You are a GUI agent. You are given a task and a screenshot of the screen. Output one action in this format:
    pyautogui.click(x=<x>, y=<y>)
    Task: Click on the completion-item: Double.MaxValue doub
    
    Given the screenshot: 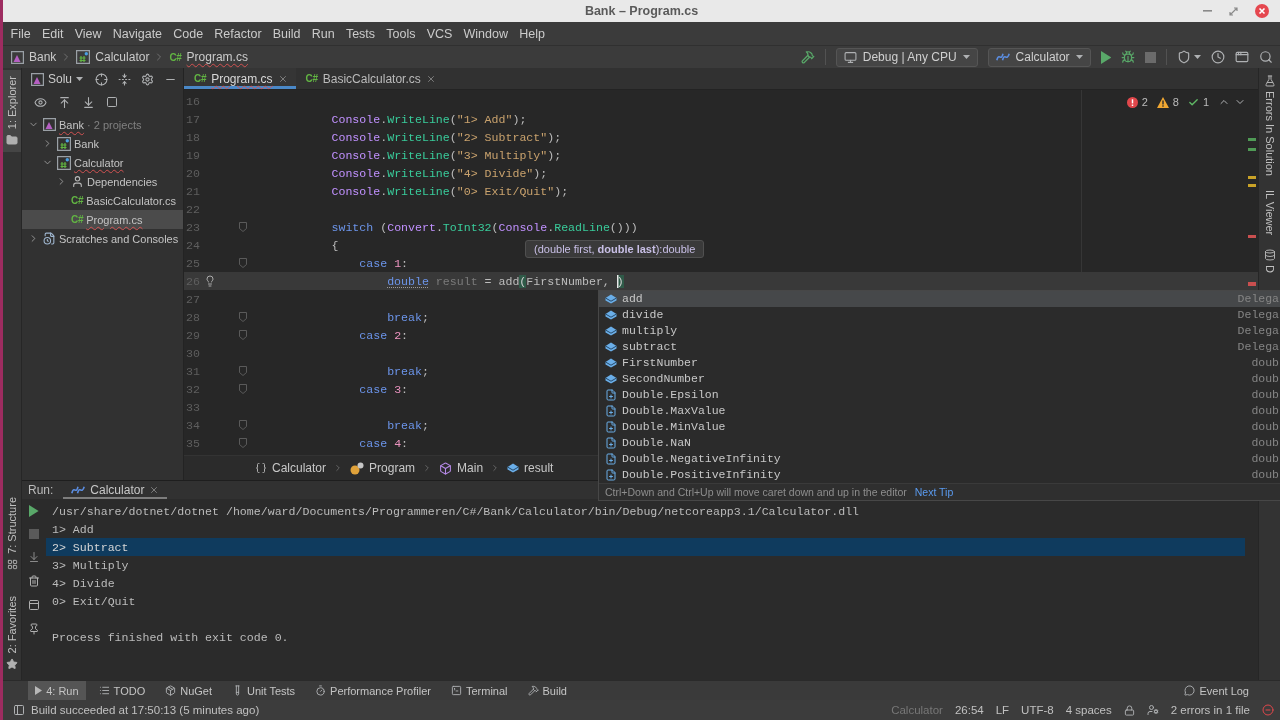 What is the action you would take?
    pyautogui.click(x=939, y=411)
    